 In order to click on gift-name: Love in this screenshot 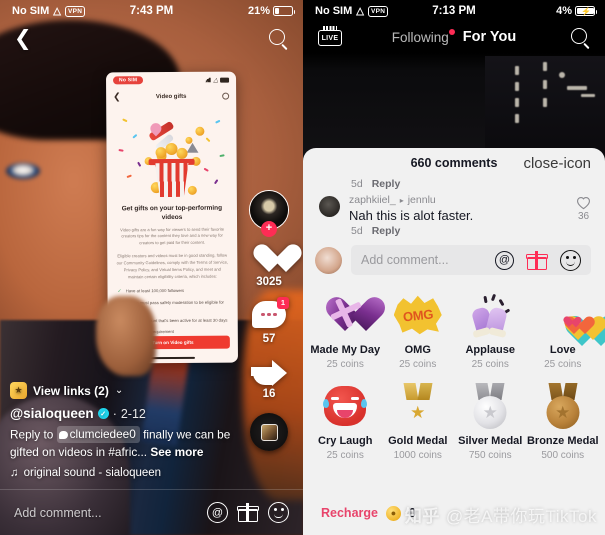, I will do `click(562, 350)`.